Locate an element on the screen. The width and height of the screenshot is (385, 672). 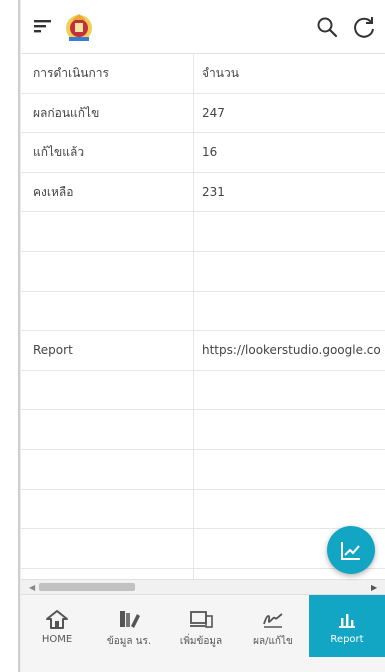
nav-label: Report is located at coordinates (347, 639).